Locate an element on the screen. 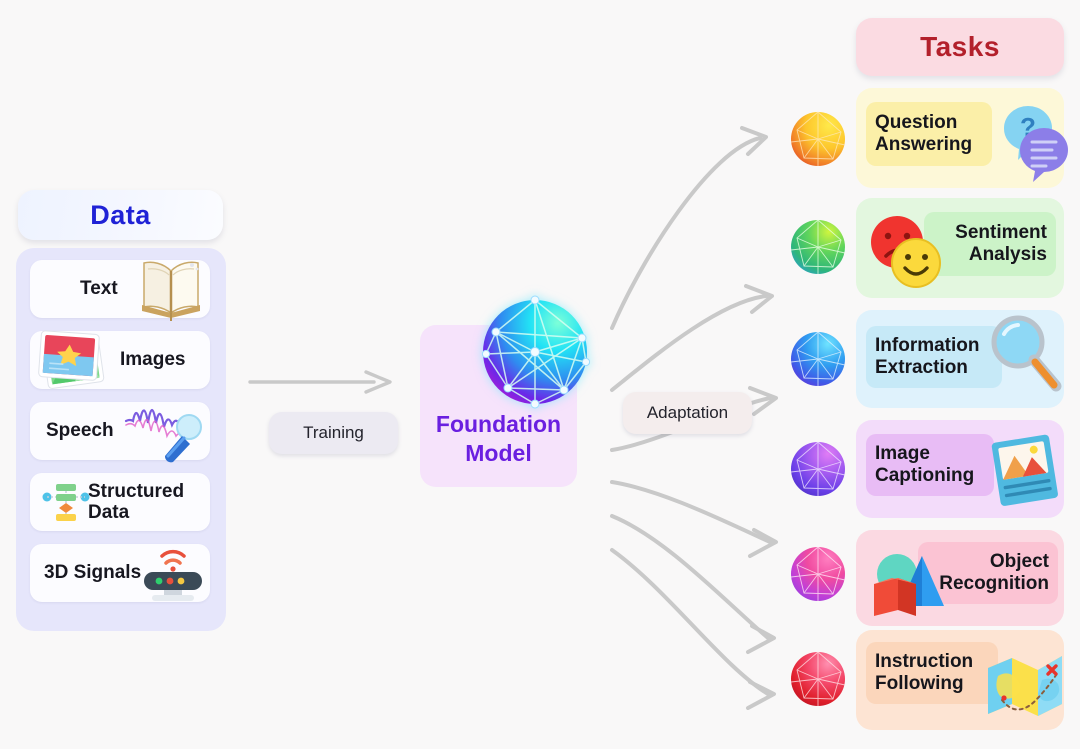  task-label: Object Recognition is located at coordinates (994, 572).